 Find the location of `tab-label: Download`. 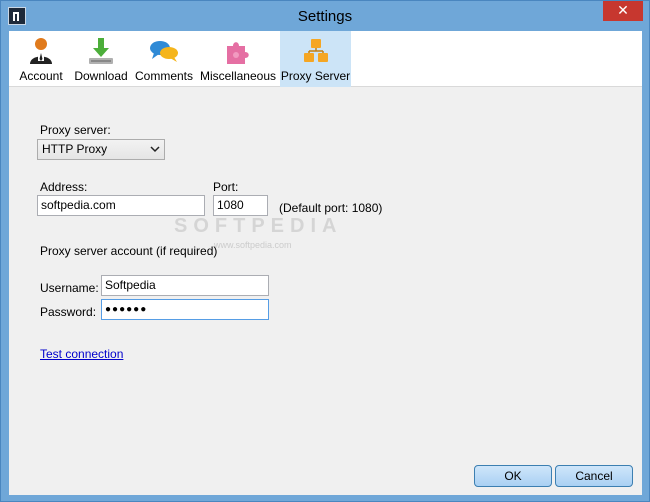

tab-label: Download is located at coordinates (101, 76).